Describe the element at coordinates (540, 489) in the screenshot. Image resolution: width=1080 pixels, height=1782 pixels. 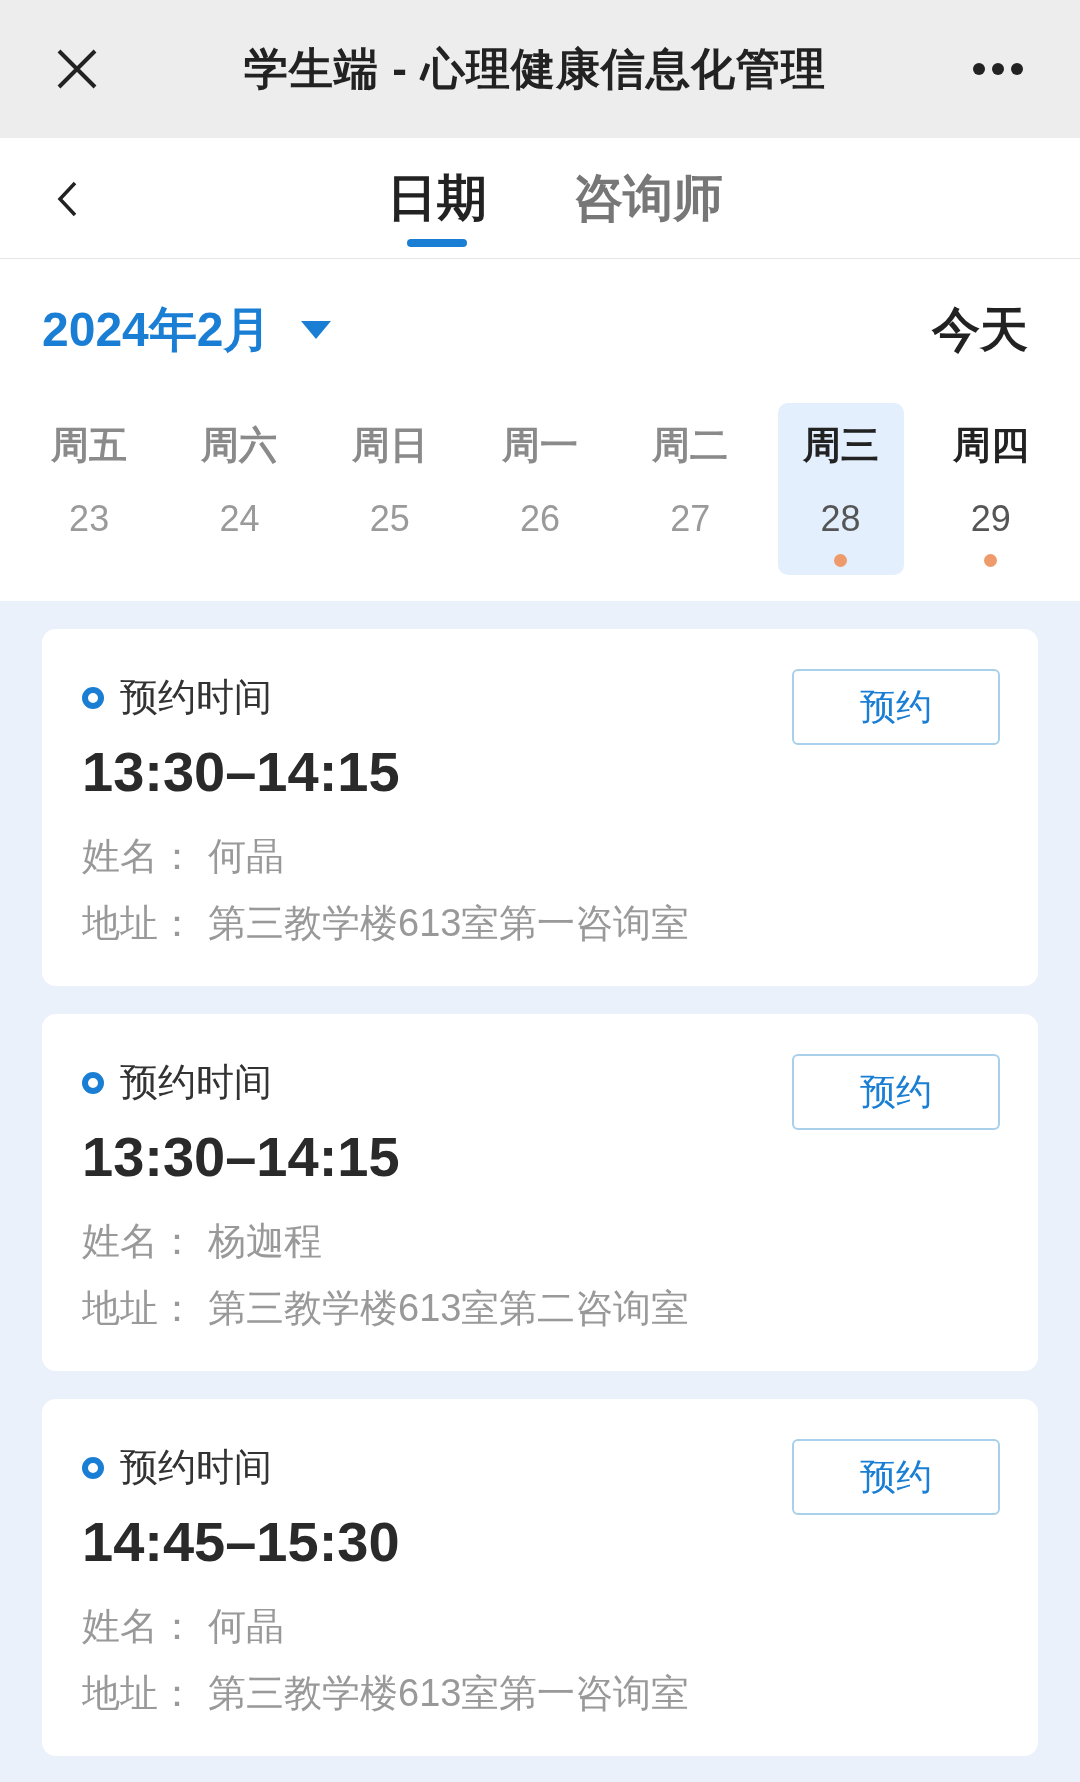
I see `day-cell: 周一 26` at that location.